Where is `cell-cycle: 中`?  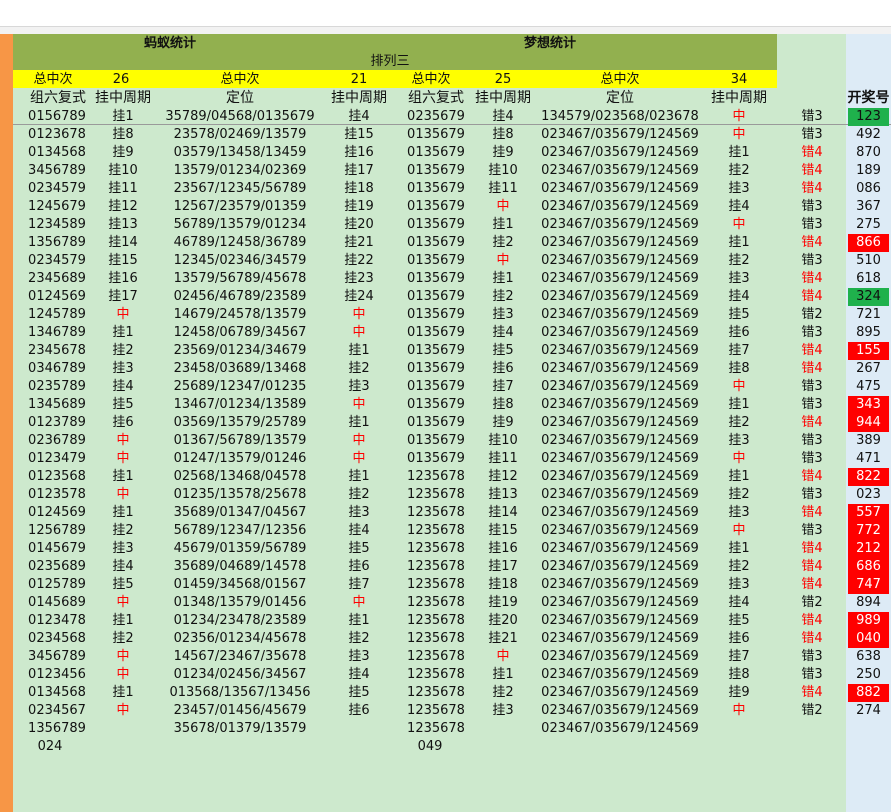 cell-cycle: 中 is located at coordinates (123, 459).